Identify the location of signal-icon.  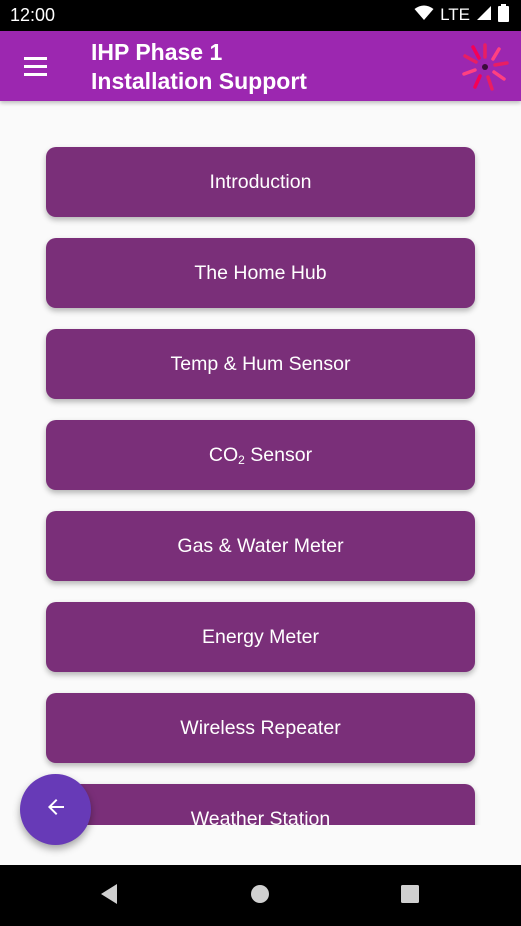
(484, 15).